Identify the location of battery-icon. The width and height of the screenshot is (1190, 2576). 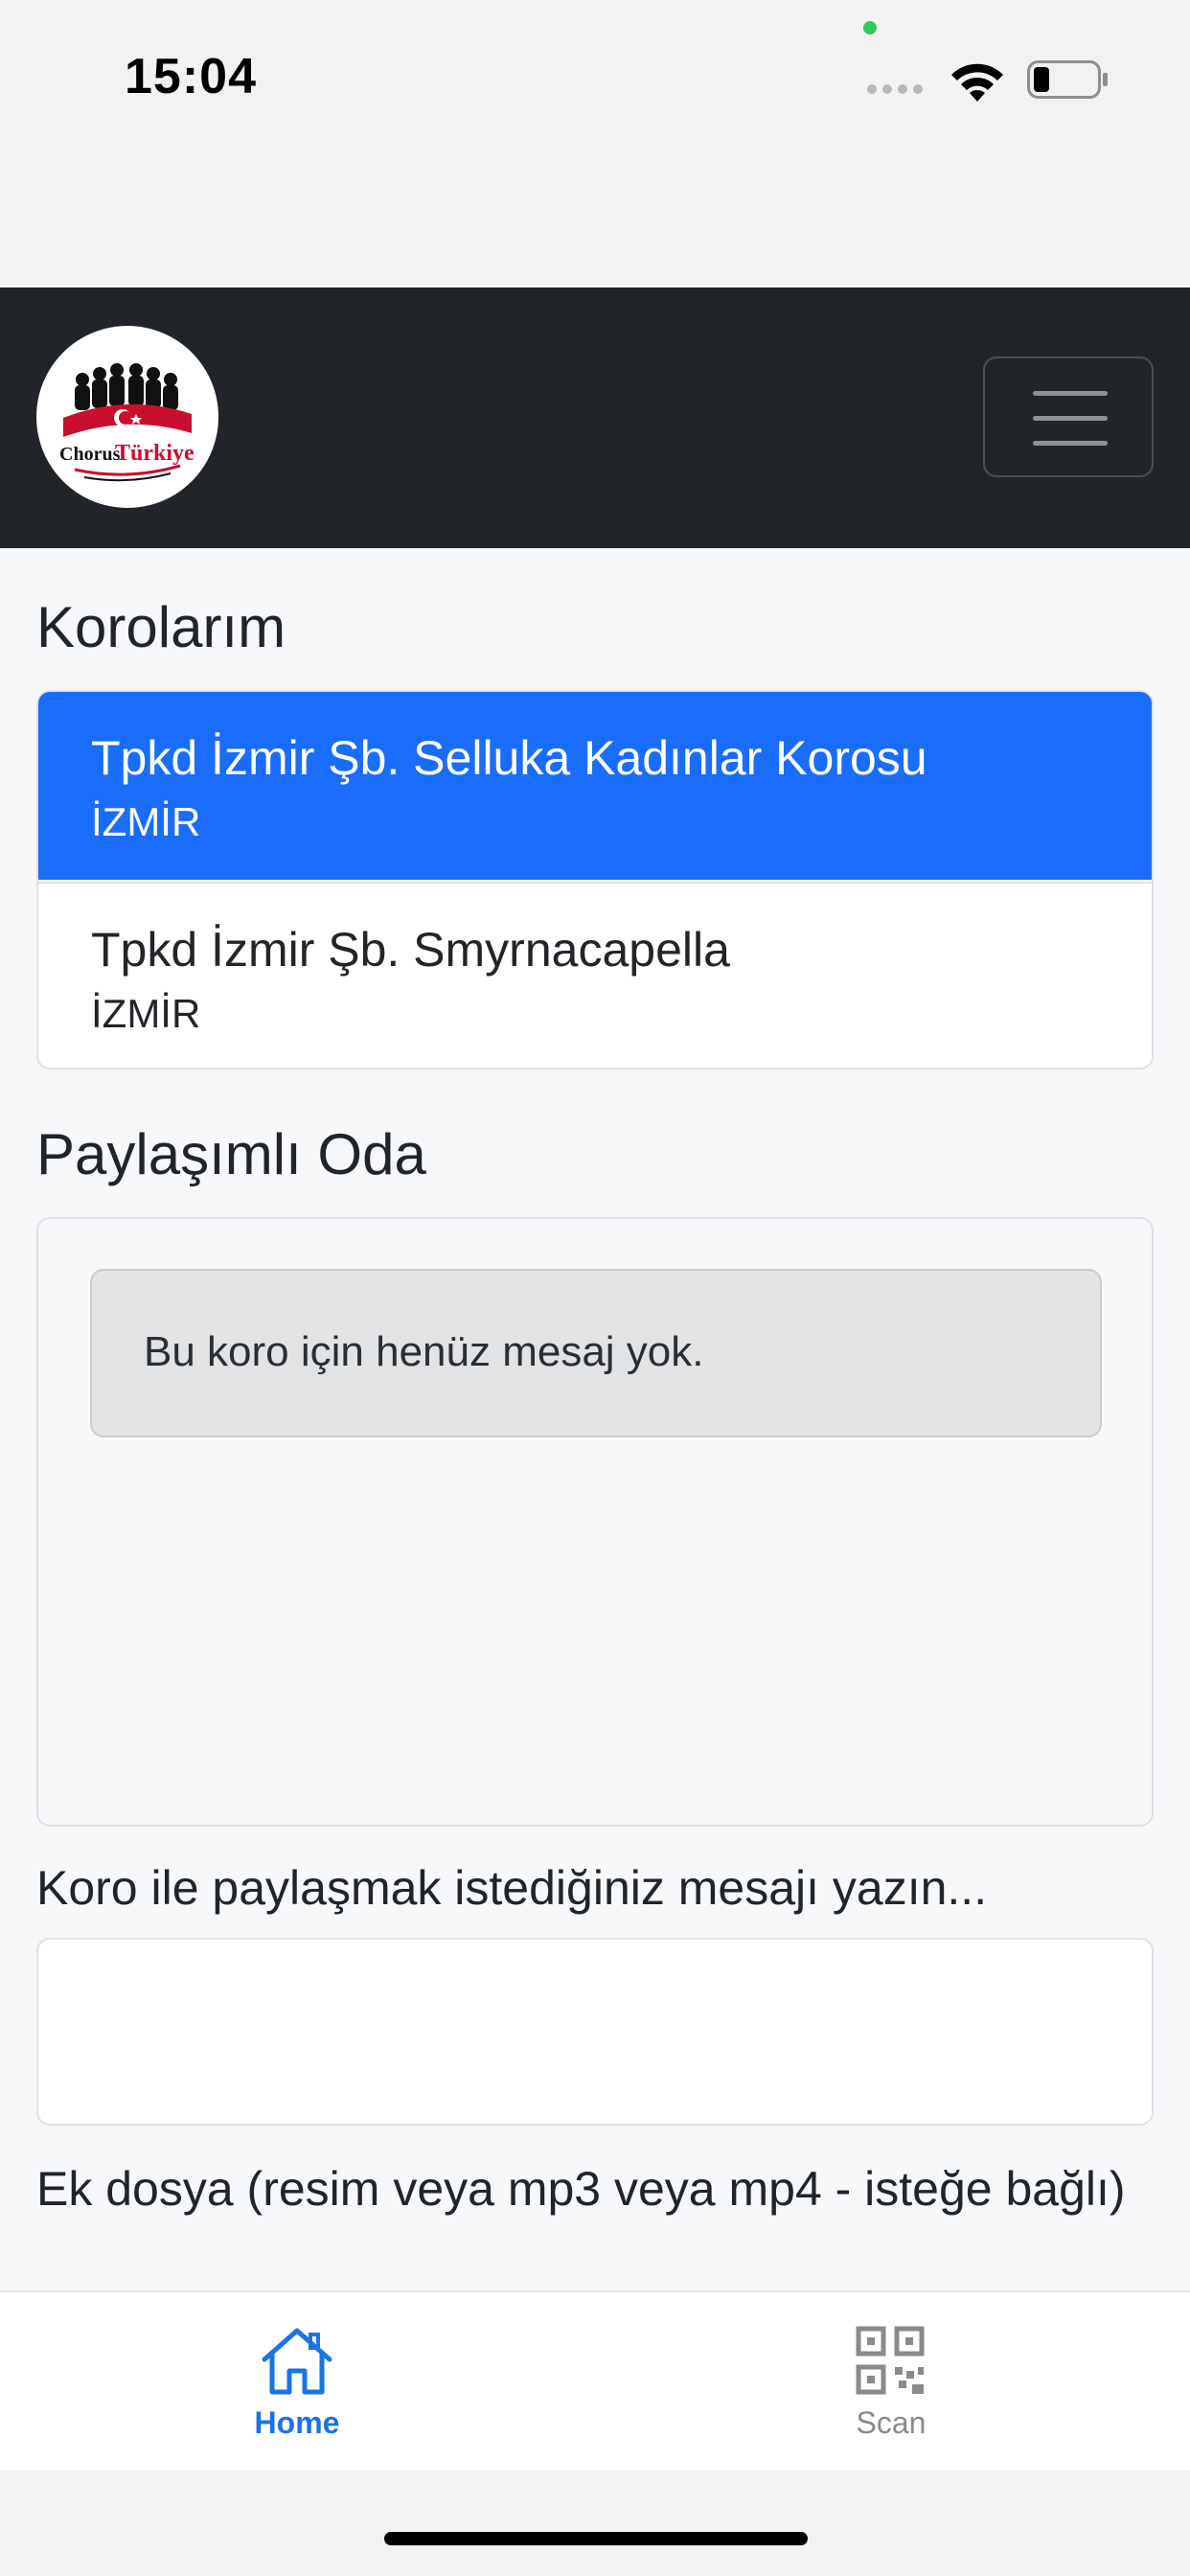
(1068, 79).